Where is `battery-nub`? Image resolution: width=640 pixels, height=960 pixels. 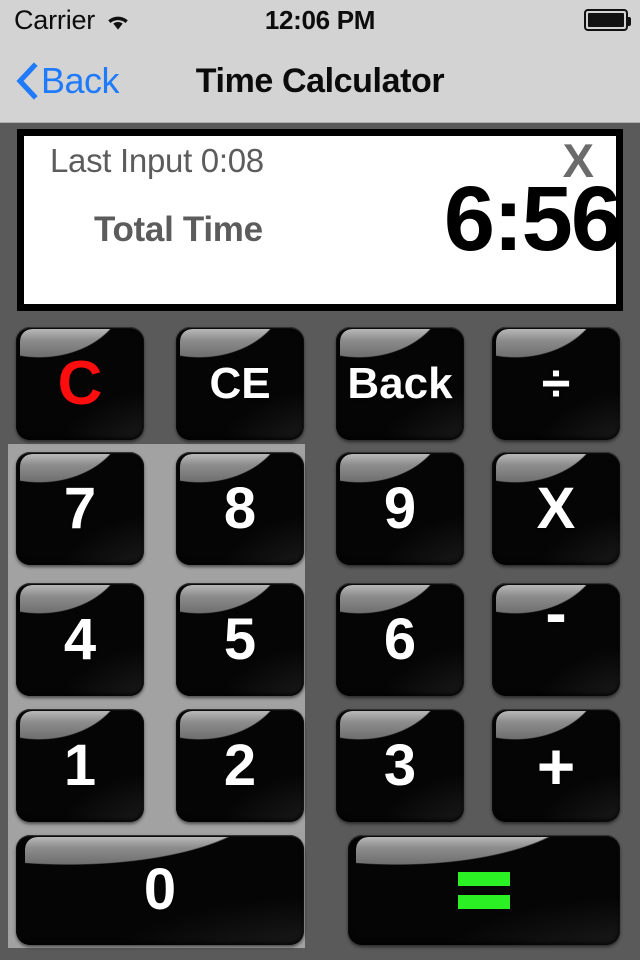 battery-nub is located at coordinates (629, 21).